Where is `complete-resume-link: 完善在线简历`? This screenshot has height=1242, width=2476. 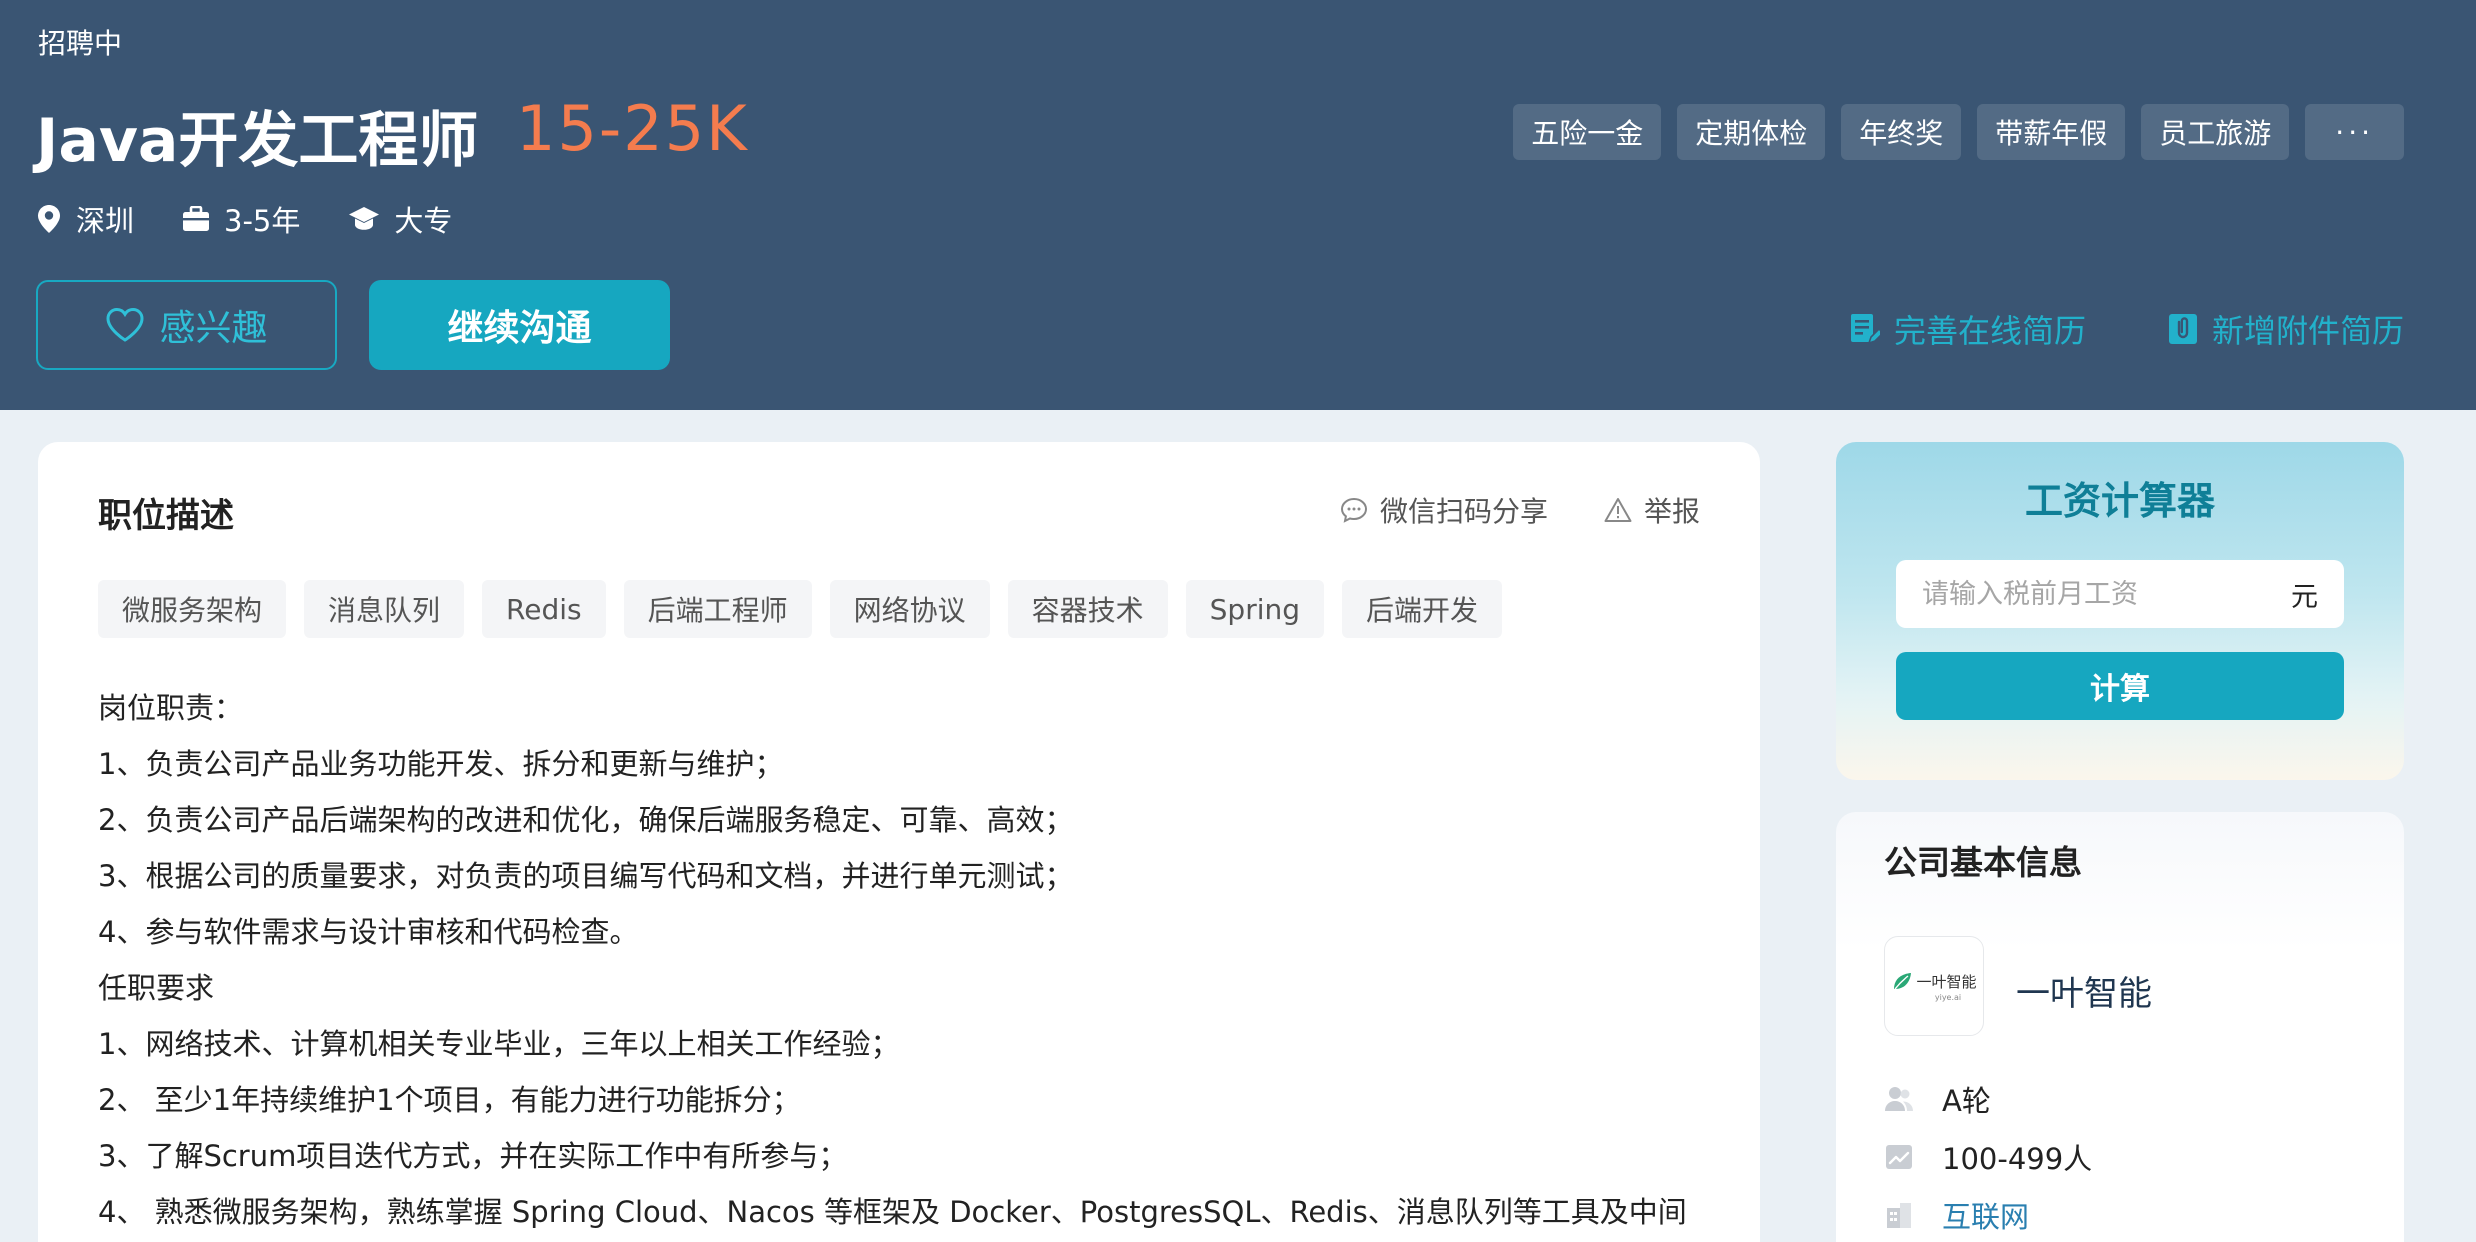 complete-resume-link: 完善在线简历 is located at coordinates (1968, 329).